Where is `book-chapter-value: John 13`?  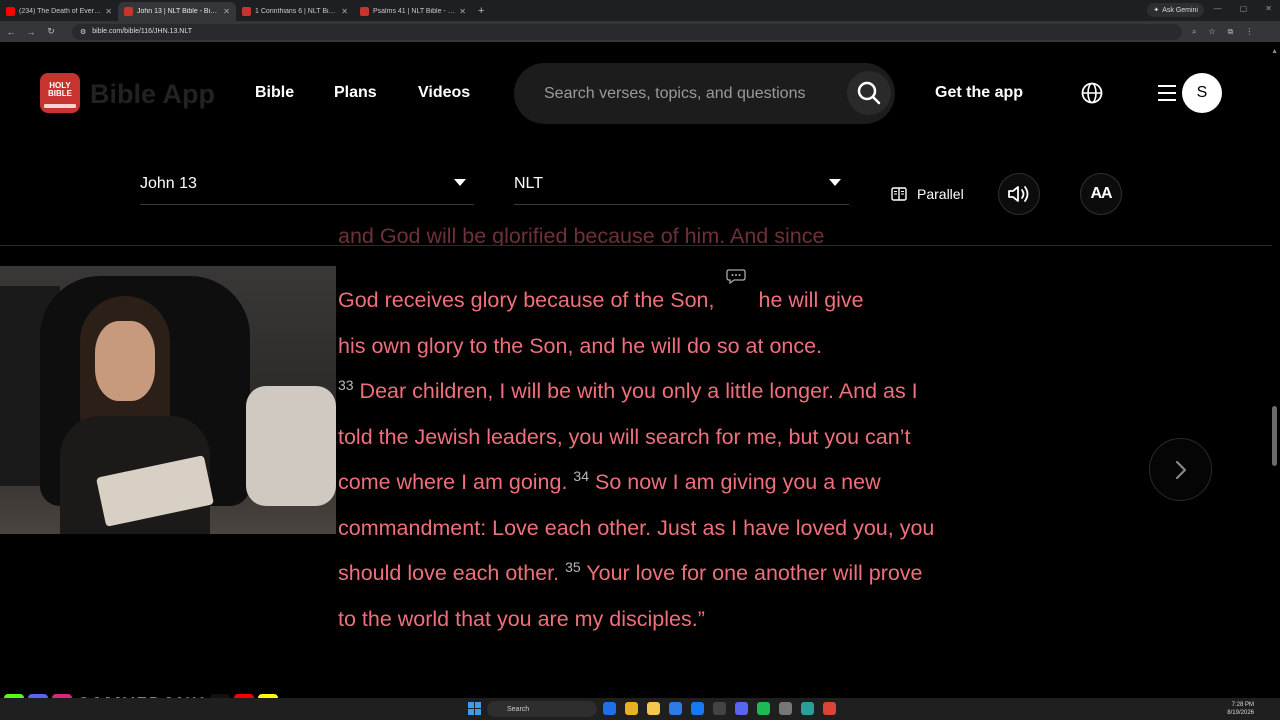 book-chapter-value: John 13 is located at coordinates (168, 183).